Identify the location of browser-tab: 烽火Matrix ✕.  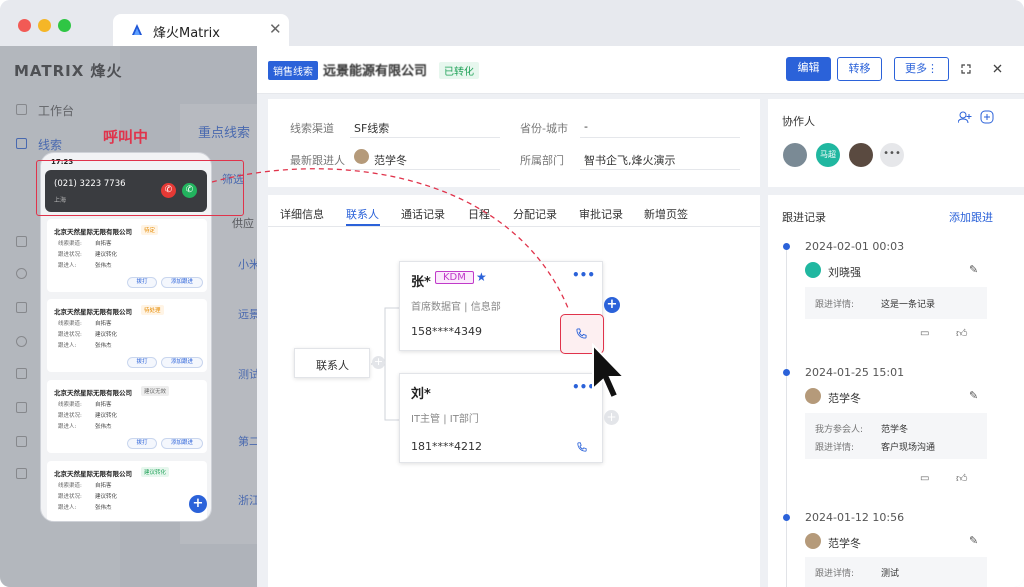
(201, 30).